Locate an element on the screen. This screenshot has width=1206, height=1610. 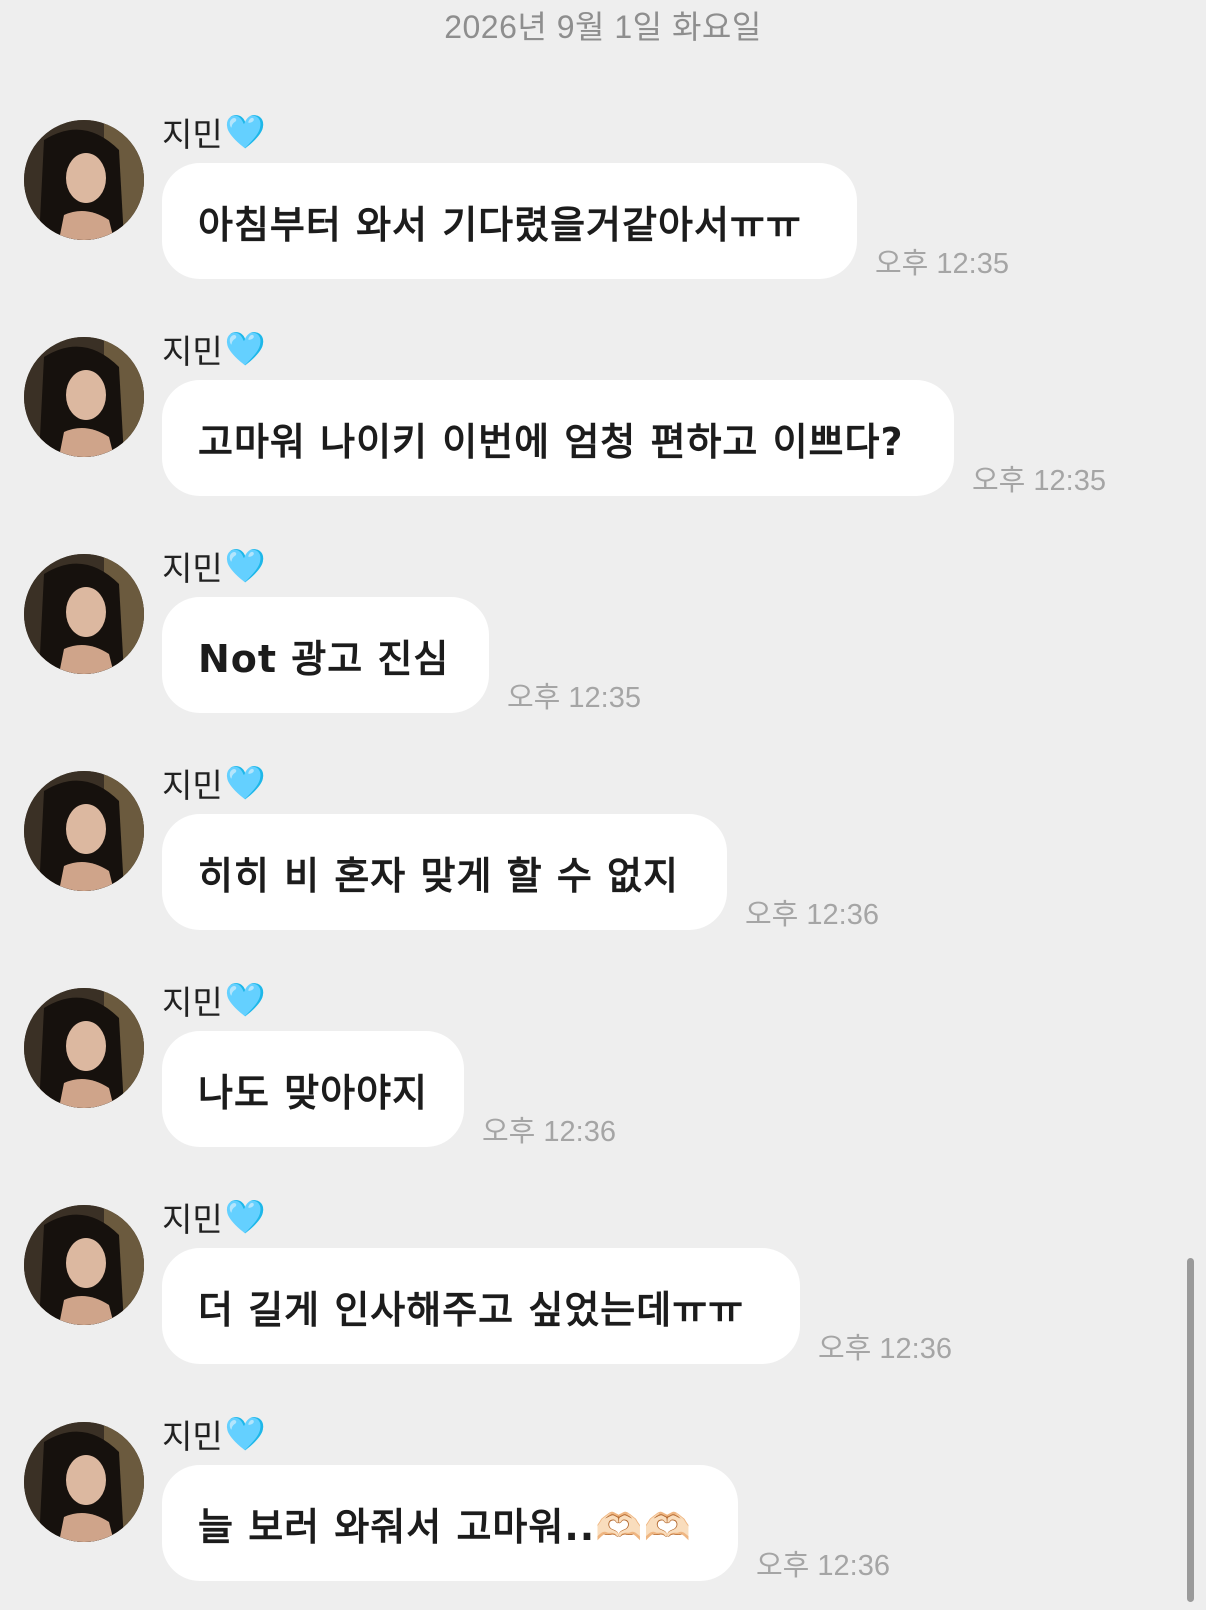
message-text: 고마워 나이키 이번에 엄청 편하고 이쁘다? is located at coordinates (551, 441).